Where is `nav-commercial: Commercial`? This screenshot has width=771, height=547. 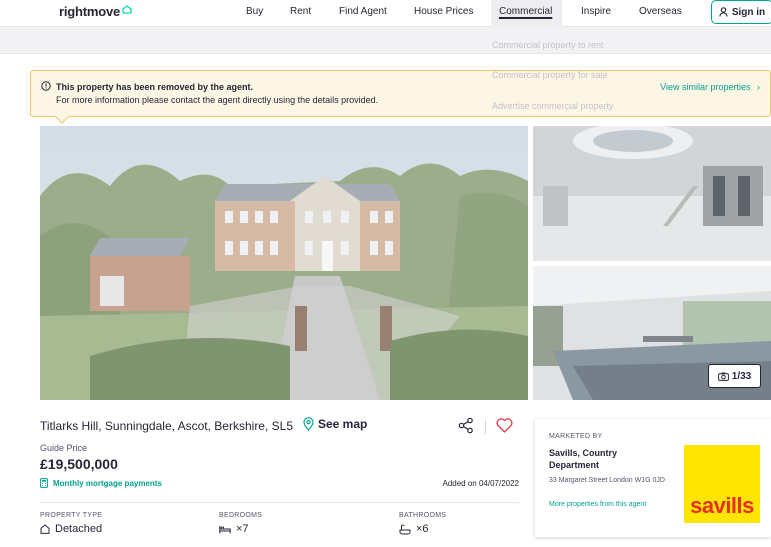
nav-commercial: Commercial is located at coordinates (525, 11).